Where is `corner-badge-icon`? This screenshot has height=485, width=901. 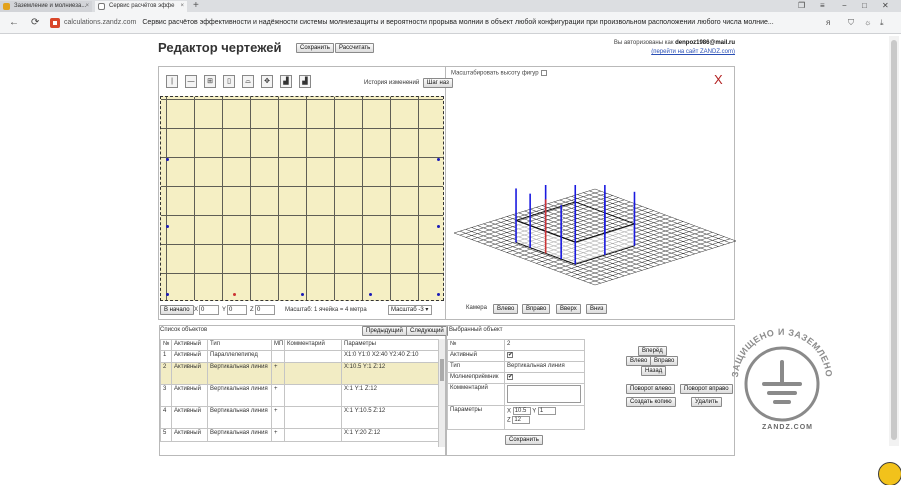
corner-badge-icon is located at coordinates (889, 473).